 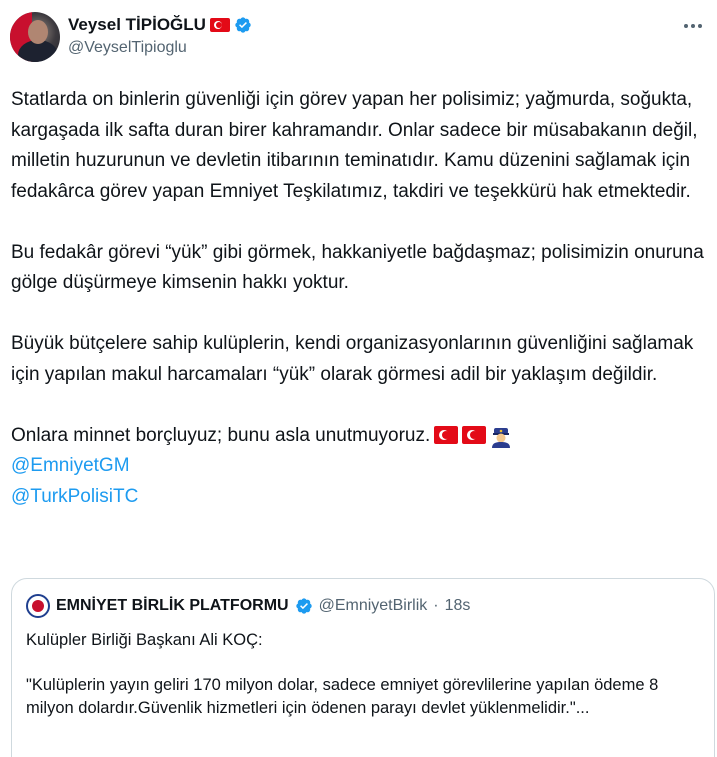 I want to click on author-name-row: Veysel TİPİOĞLU, so click(x=160, y=25).